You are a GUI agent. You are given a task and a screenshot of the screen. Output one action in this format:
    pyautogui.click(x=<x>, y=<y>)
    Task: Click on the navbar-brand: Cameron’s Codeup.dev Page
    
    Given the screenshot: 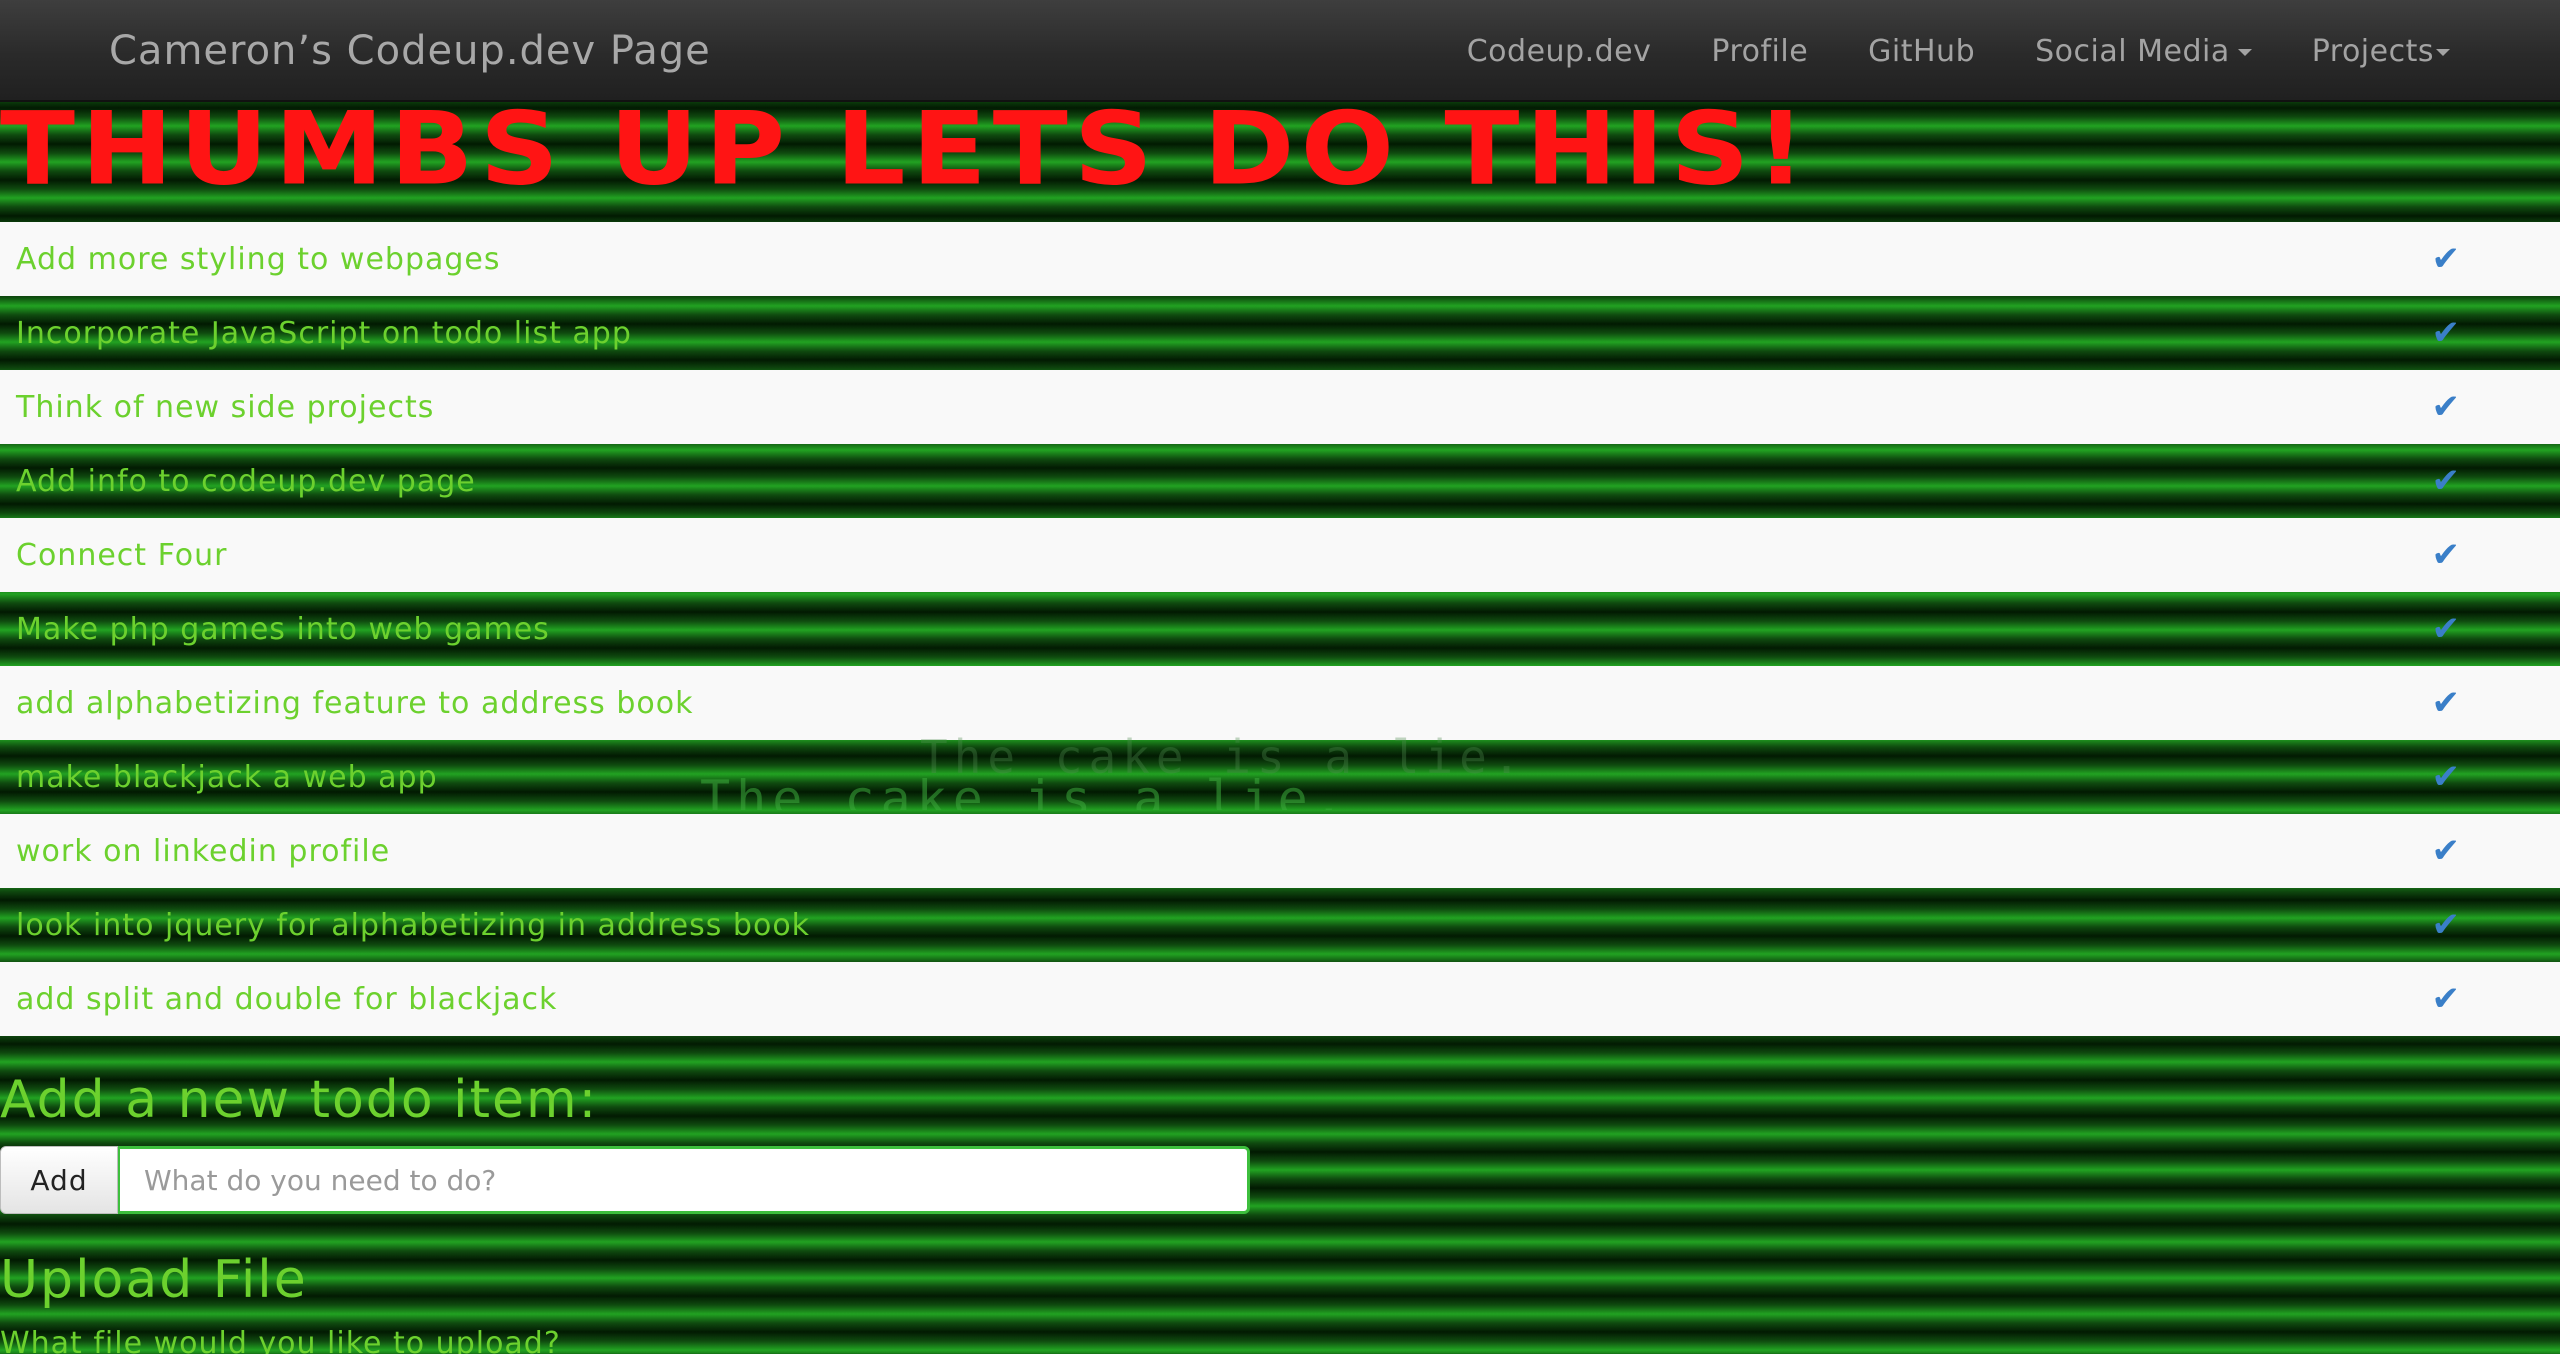 What is the action you would take?
    pyautogui.click(x=410, y=51)
    